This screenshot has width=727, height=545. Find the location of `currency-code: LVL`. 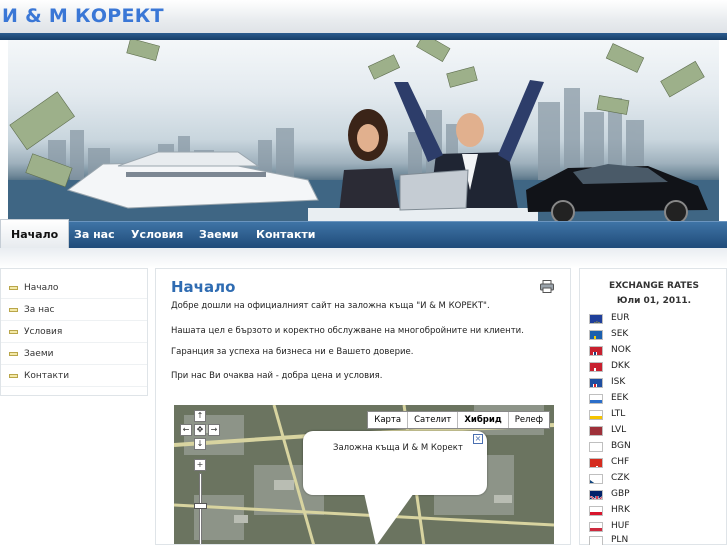

currency-code: LVL is located at coordinates (619, 430).